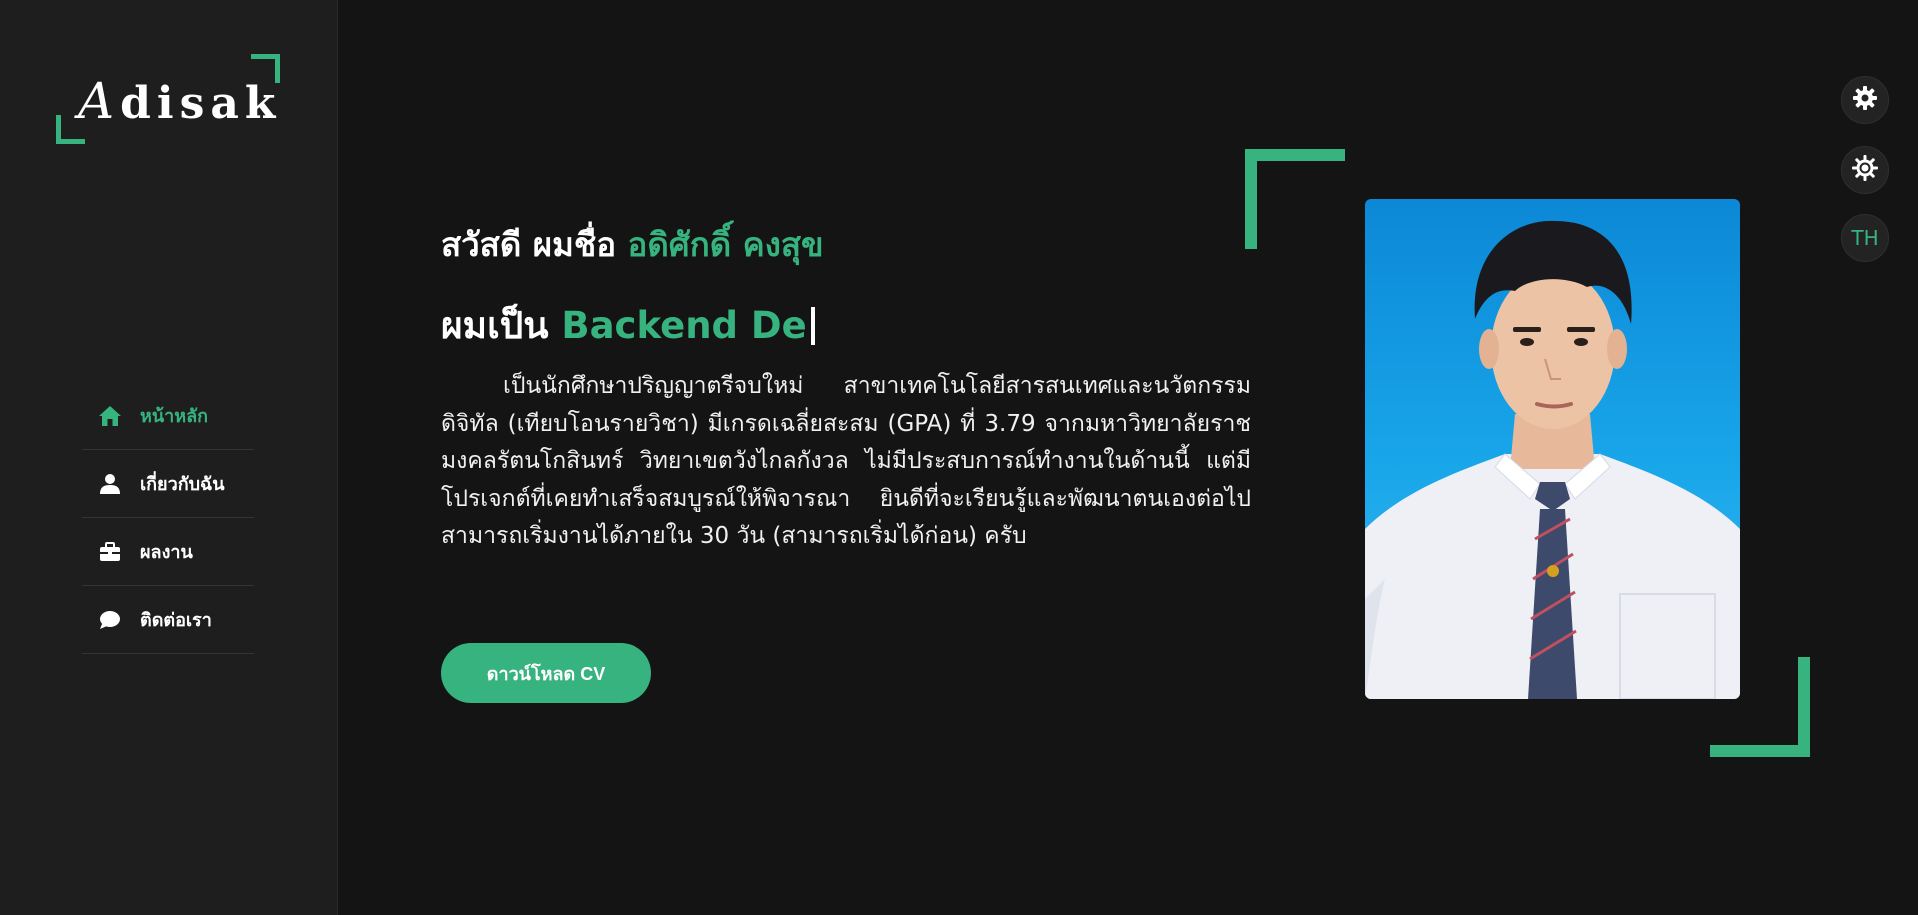 The width and height of the screenshot is (1918, 915). What do you see at coordinates (812, 325) in the screenshot?
I see `typing-caret` at bounding box center [812, 325].